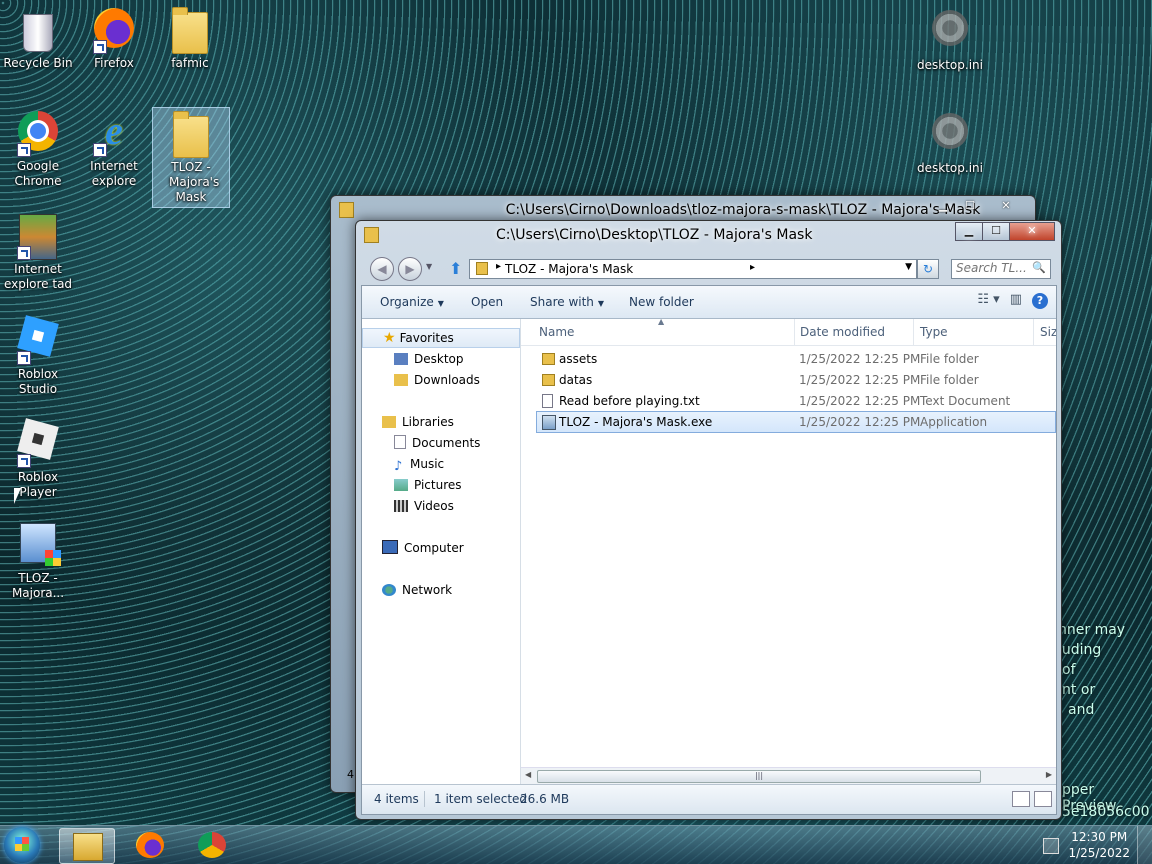  Describe the element at coordinates (447, 380) in the screenshot. I see `nav-label: Downloads` at that location.